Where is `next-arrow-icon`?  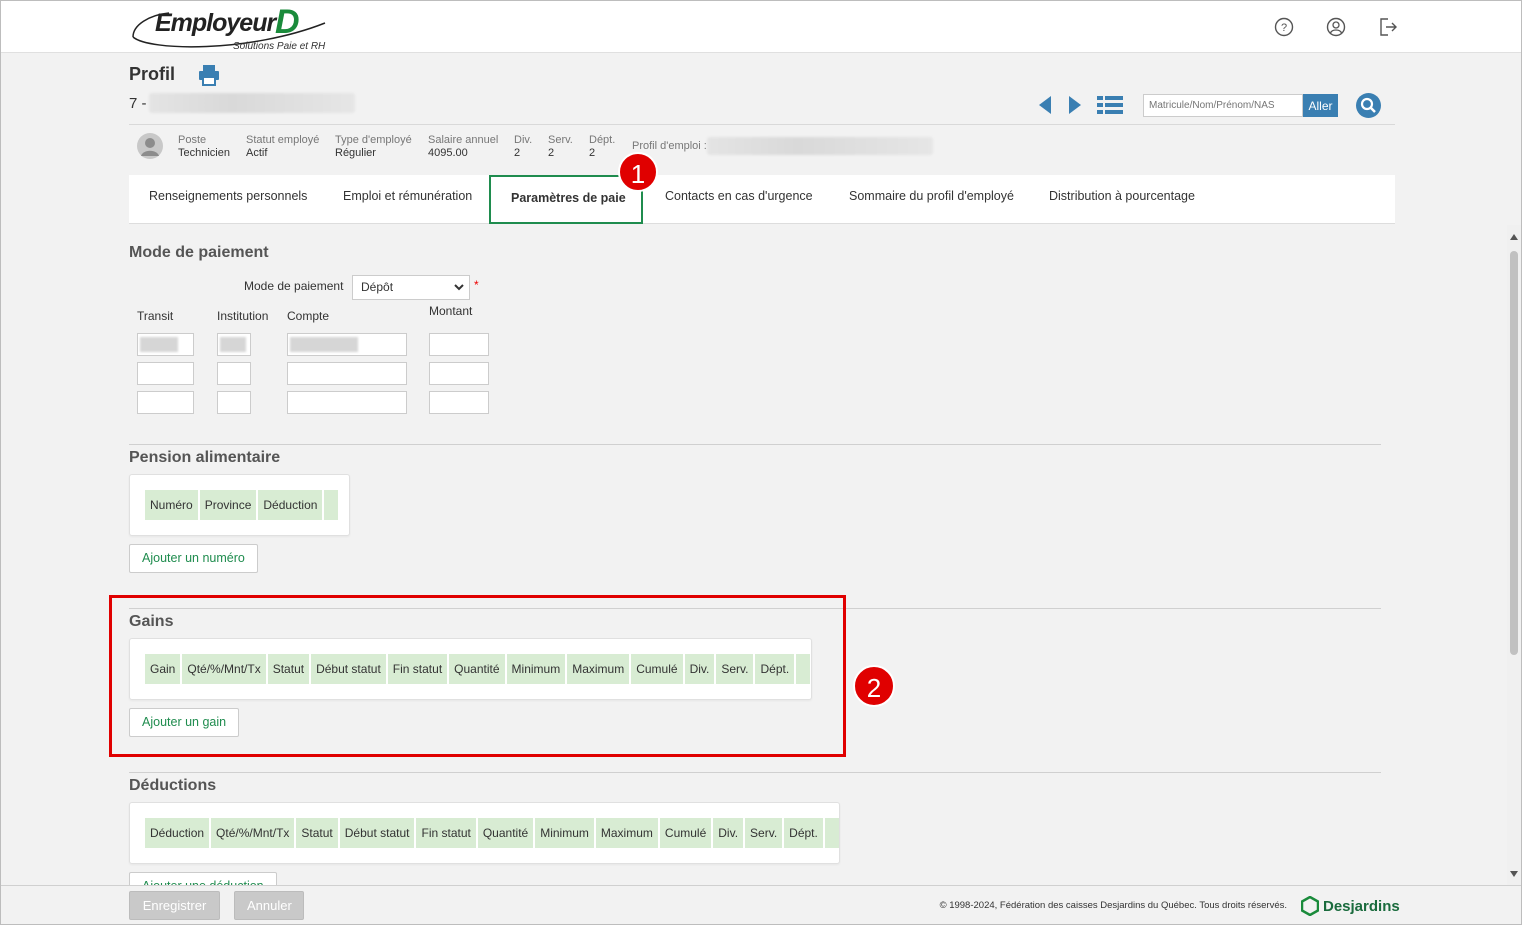
next-arrow-icon is located at coordinates (1075, 106).